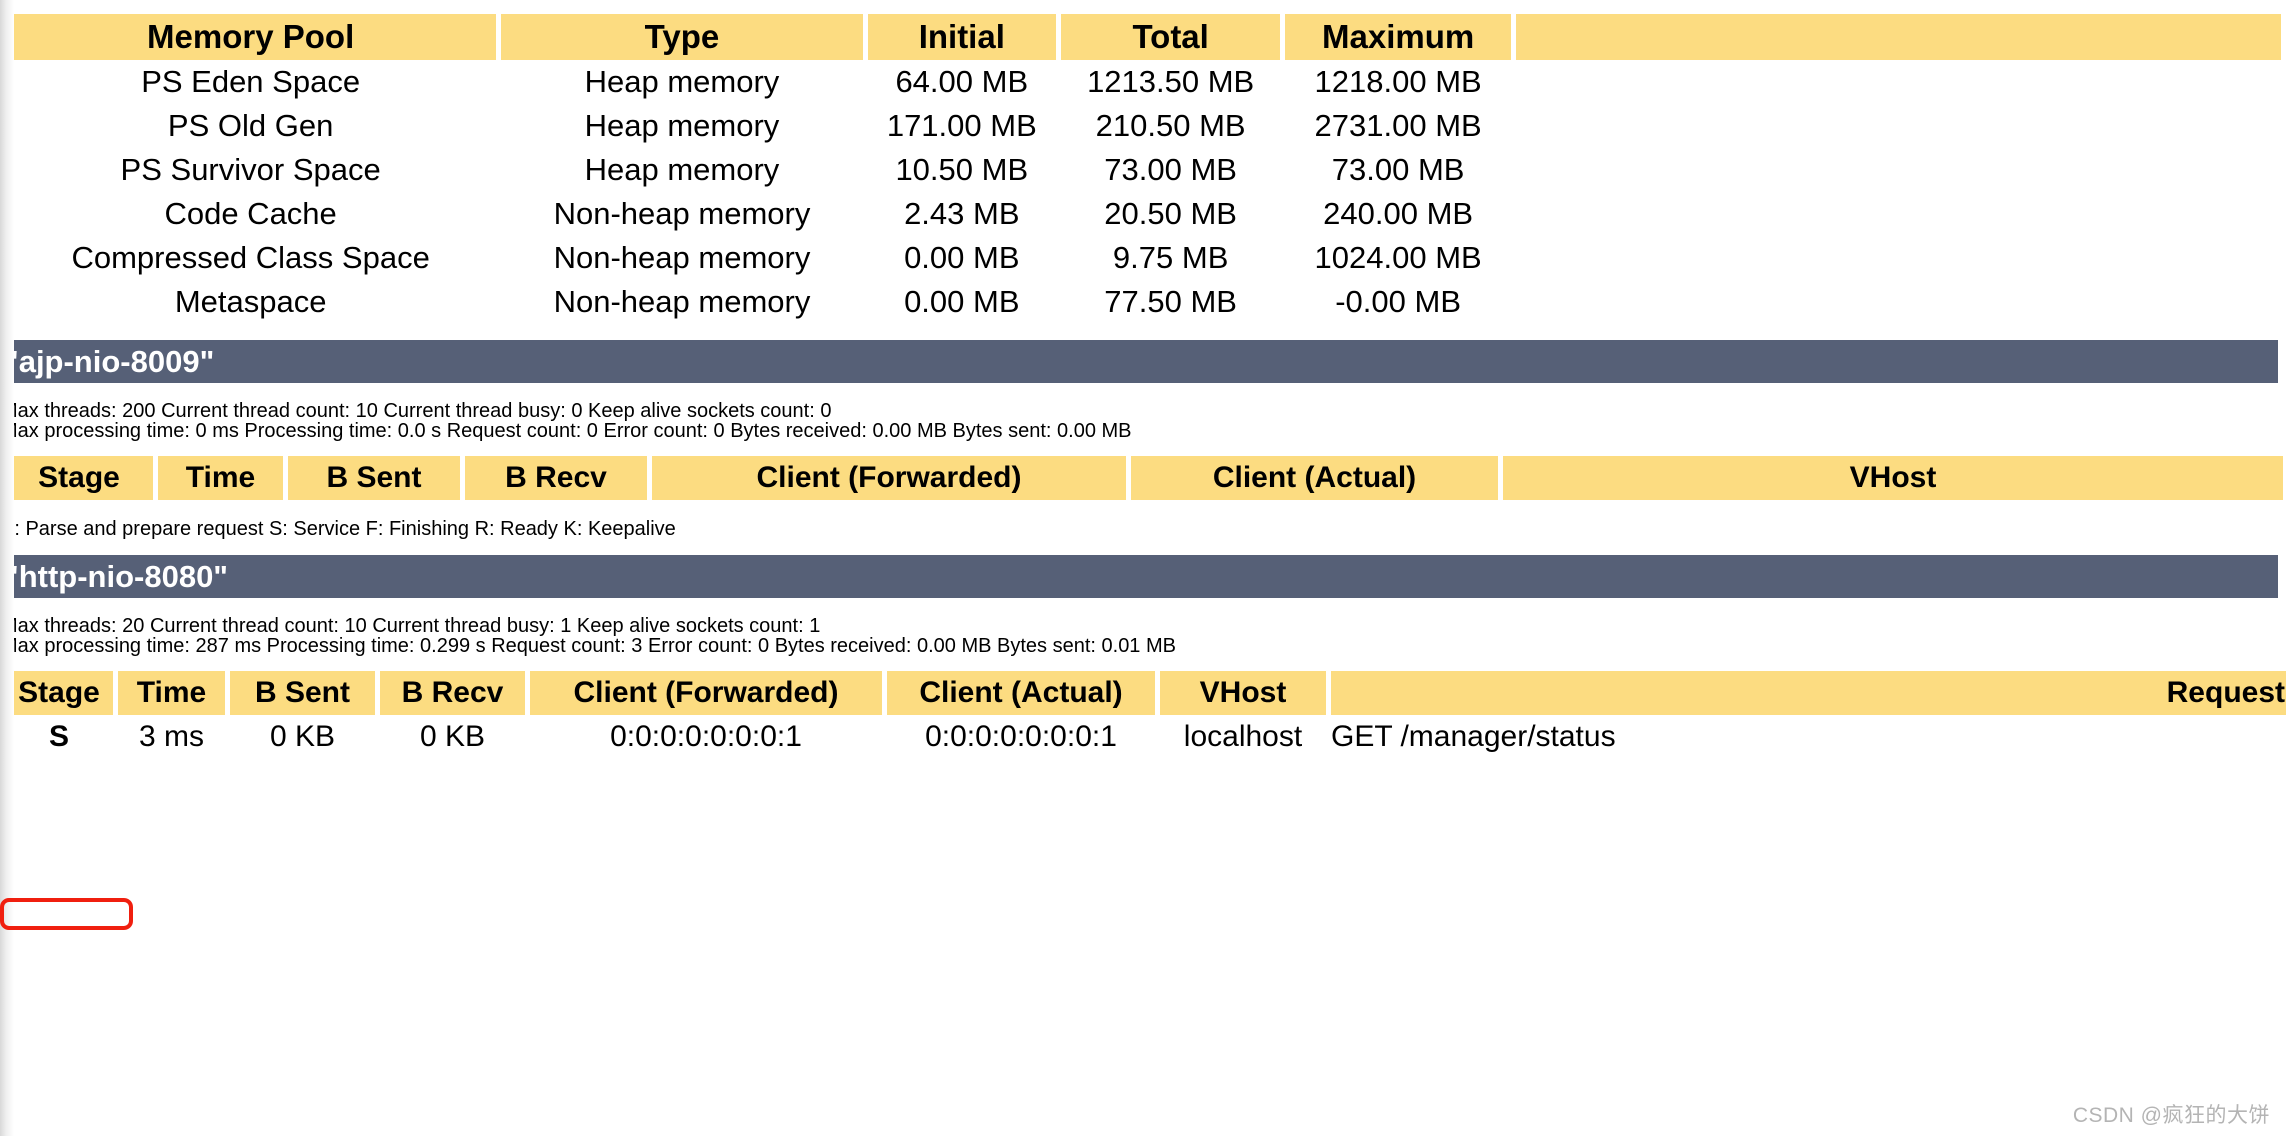 The width and height of the screenshot is (2286, 1136). What do you see at coordinates (1398, 258) in the screenshot?
I see `cell-maximum: 1024.00 MB` at bounding box center [1398, 258].